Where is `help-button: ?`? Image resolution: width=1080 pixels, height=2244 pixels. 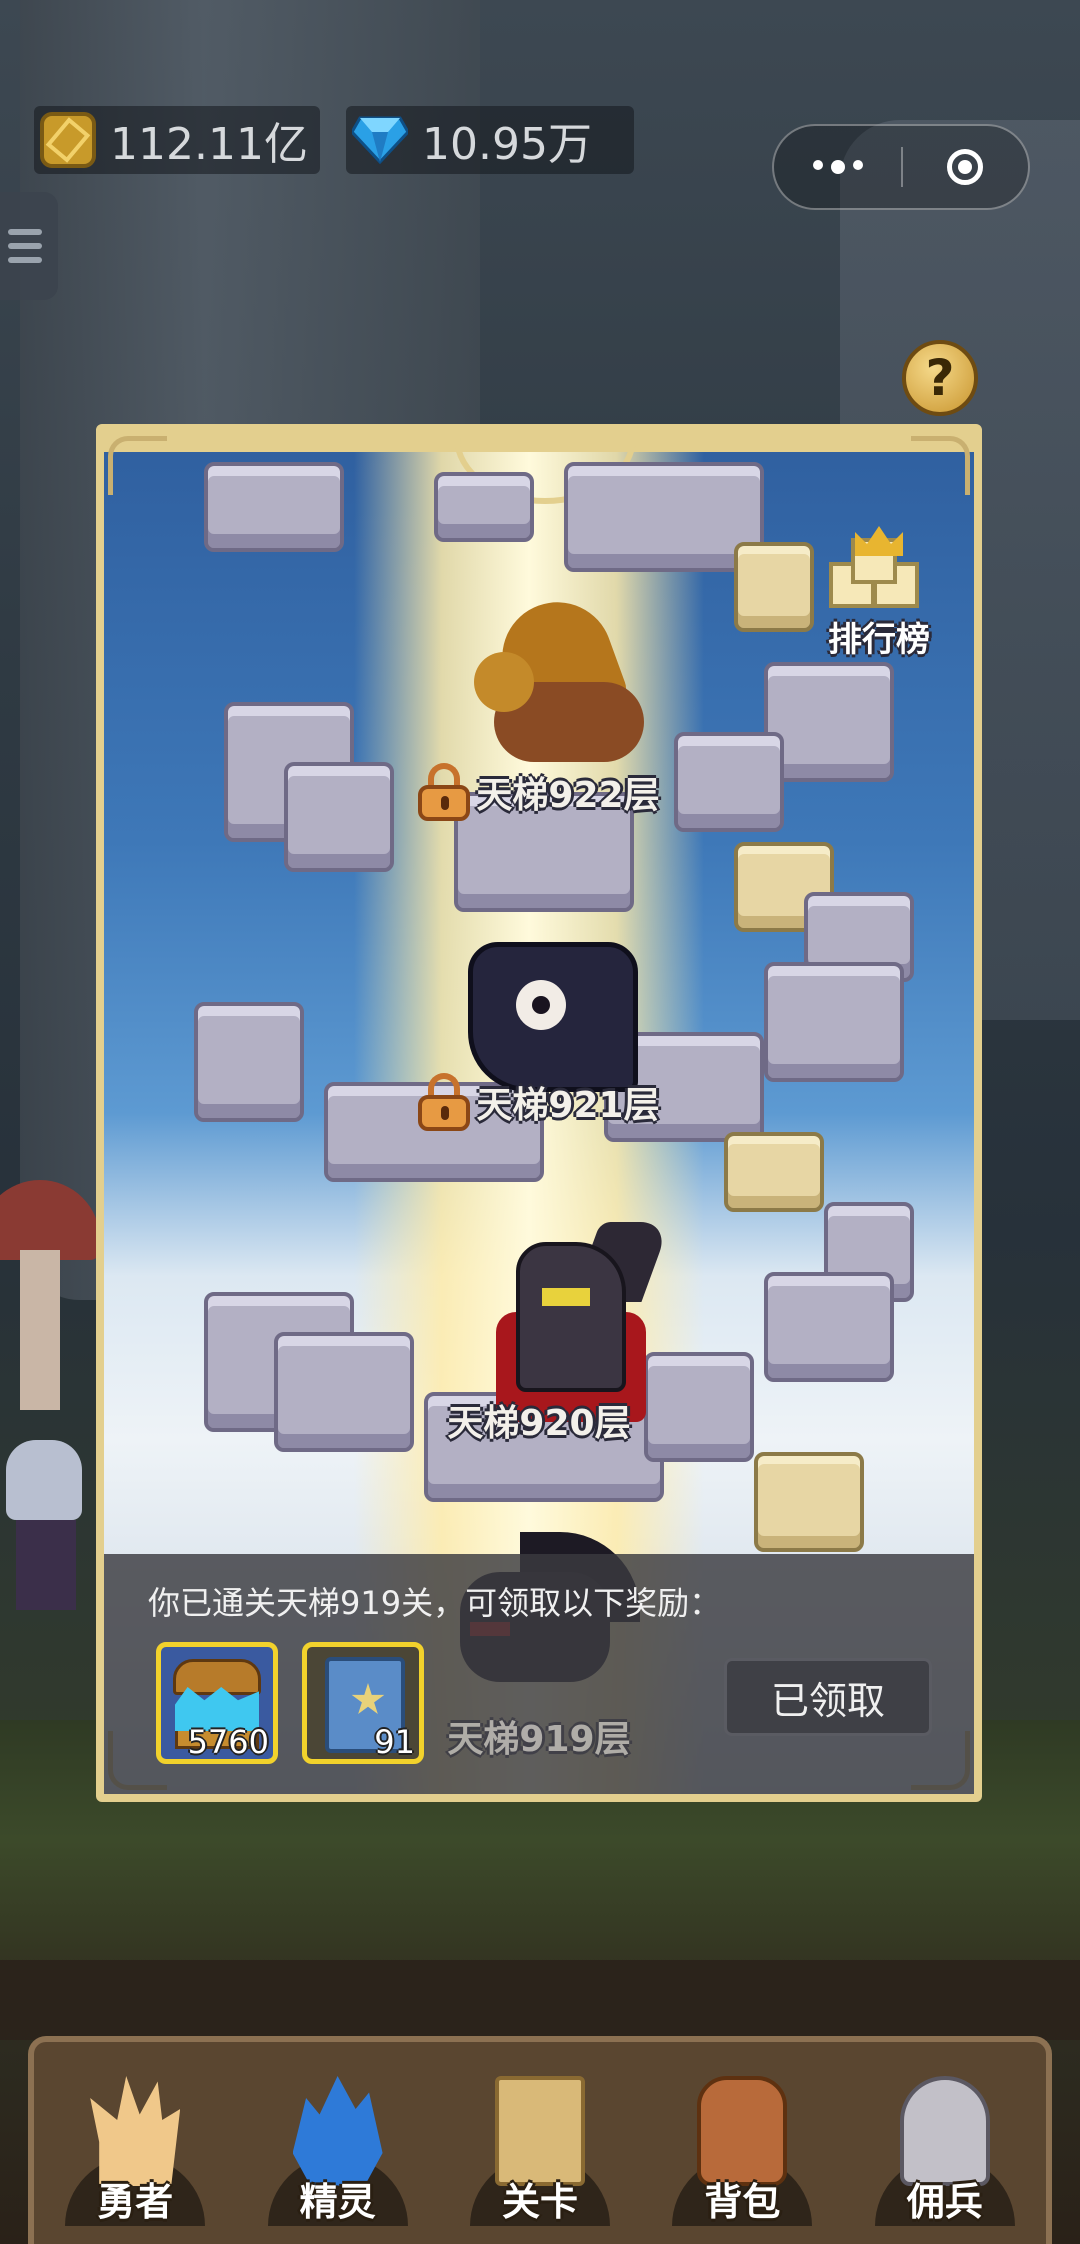 help-button: ? is located at coordinates (940, 378).